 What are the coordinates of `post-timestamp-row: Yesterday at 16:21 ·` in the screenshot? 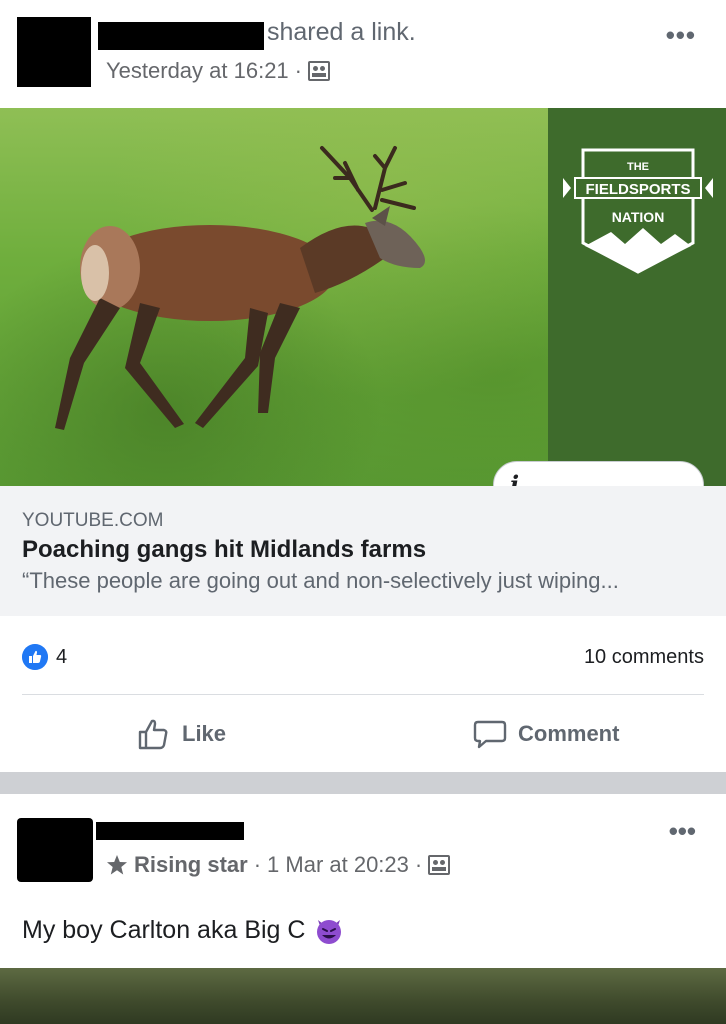 It's located at (218, 71).